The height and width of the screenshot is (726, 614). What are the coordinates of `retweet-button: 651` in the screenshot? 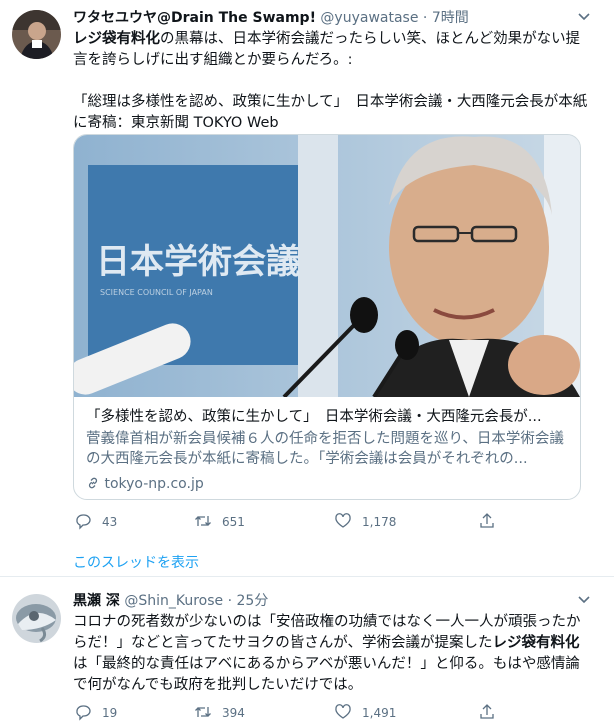 It's located at (219, 522).